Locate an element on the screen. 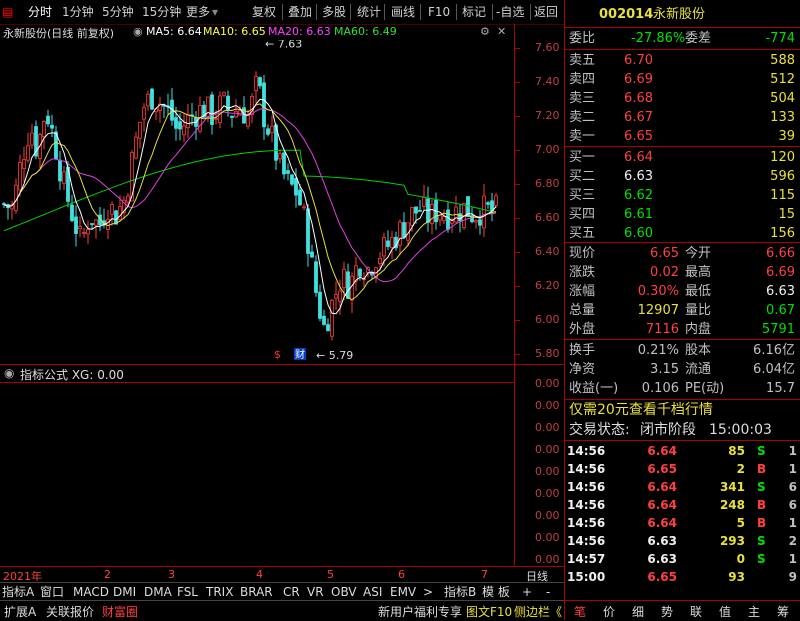  sidebar-toggle: 侧边栏《 is located at coordinates (538, 611).